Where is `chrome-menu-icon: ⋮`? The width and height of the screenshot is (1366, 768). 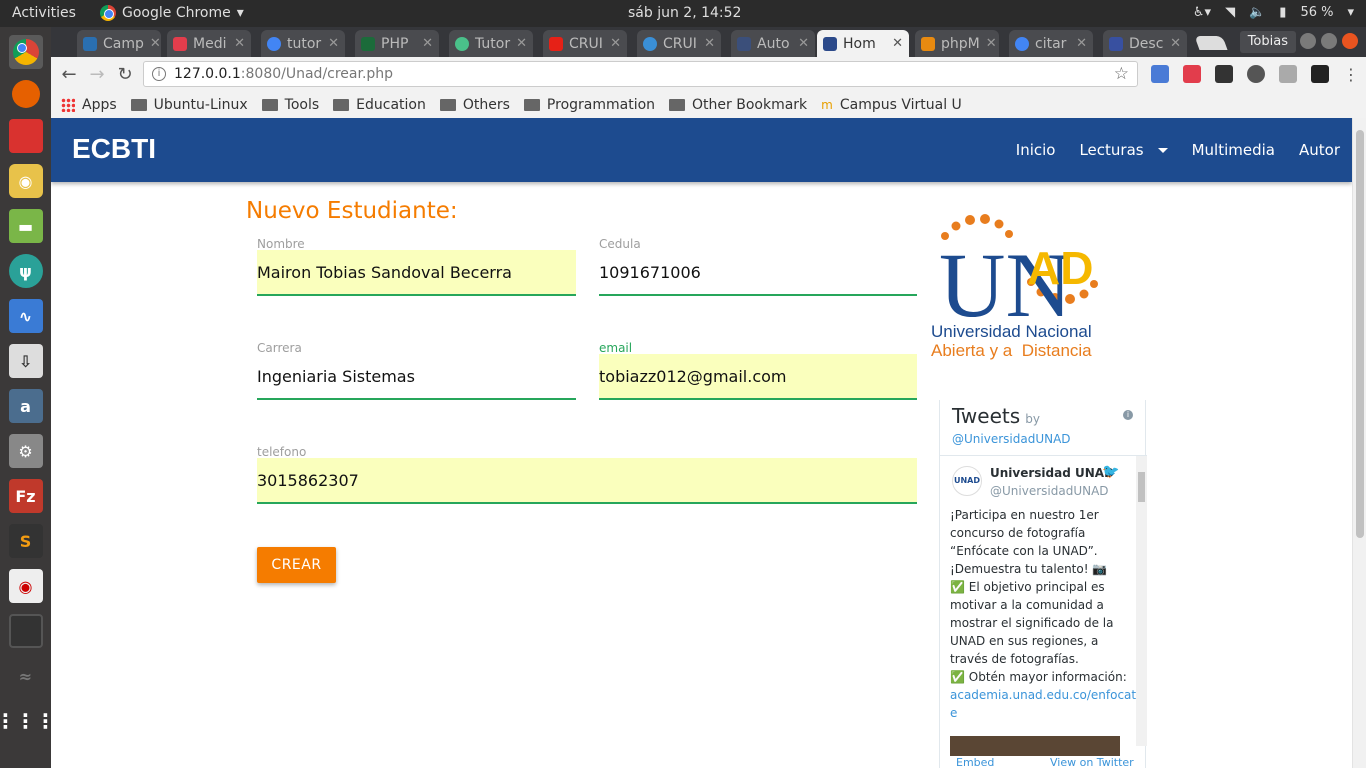
chrome-menu-icon: ⋮ is located at coordinates (1351, 74).